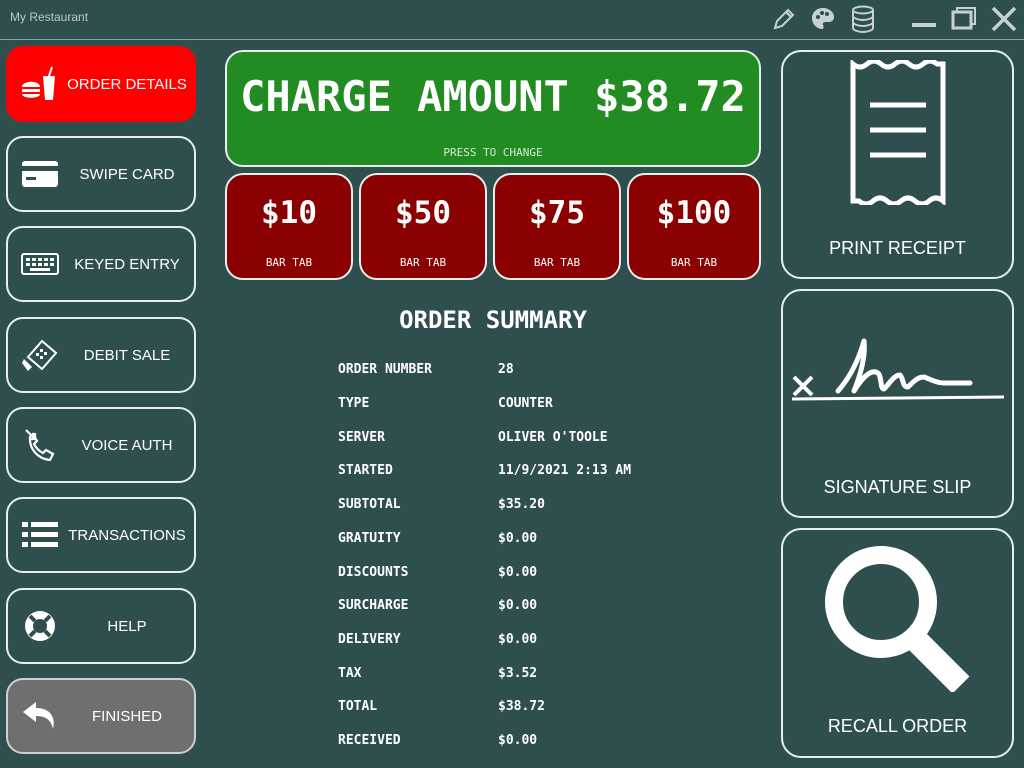 The image size is (1024, 768). What do you see at coordinates (525, 403) in the screenshot?
I see `summary-value: COUNTER` at bounding box center [525, 403].